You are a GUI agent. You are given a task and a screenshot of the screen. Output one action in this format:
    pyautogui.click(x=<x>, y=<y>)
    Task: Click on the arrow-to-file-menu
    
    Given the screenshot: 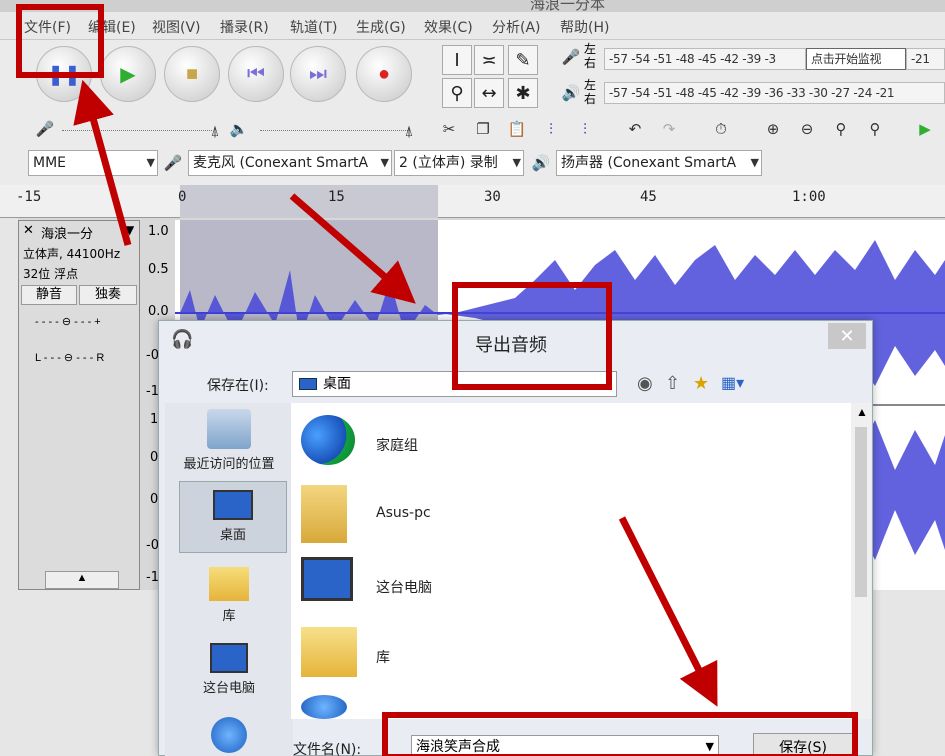 What is the action you would take?
    pyautogui.click(x=102, y=162)
    